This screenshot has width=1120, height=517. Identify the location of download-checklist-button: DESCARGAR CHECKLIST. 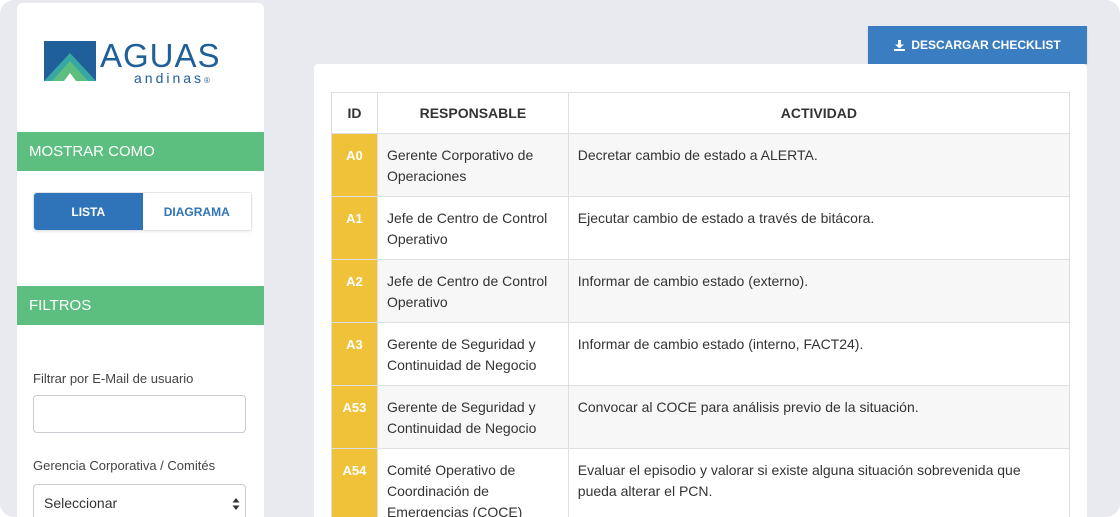
(977, 45).